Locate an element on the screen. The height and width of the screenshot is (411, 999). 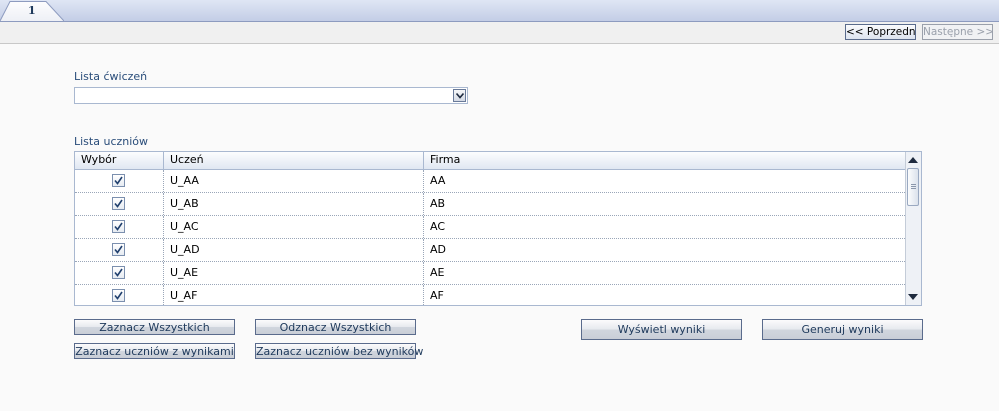
exercise-select is located at coordinates (271, 95).